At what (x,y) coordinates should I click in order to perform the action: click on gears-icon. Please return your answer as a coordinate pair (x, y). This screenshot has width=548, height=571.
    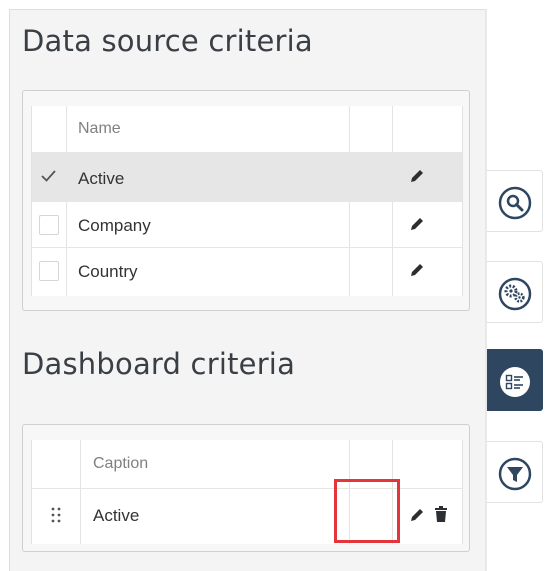
    Looking at the image, I should click on (515, 294).